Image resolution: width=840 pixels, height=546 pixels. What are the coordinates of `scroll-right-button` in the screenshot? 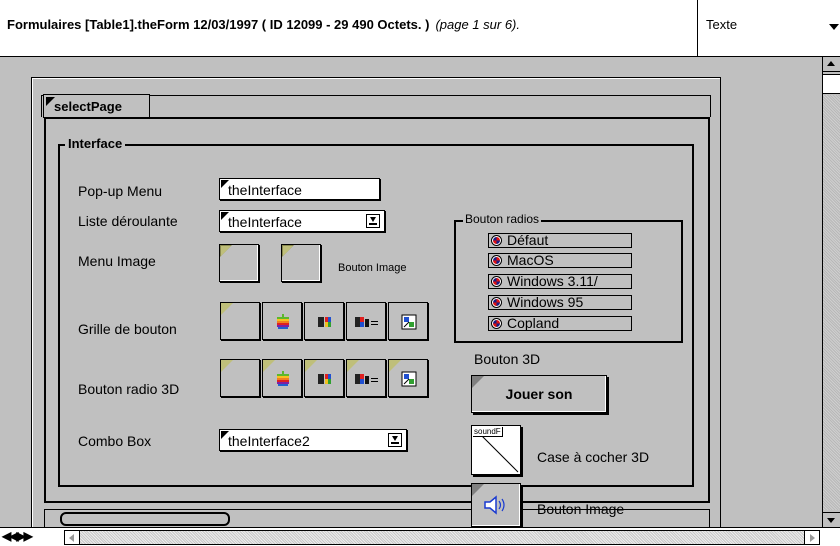 It's located at (811, 537).